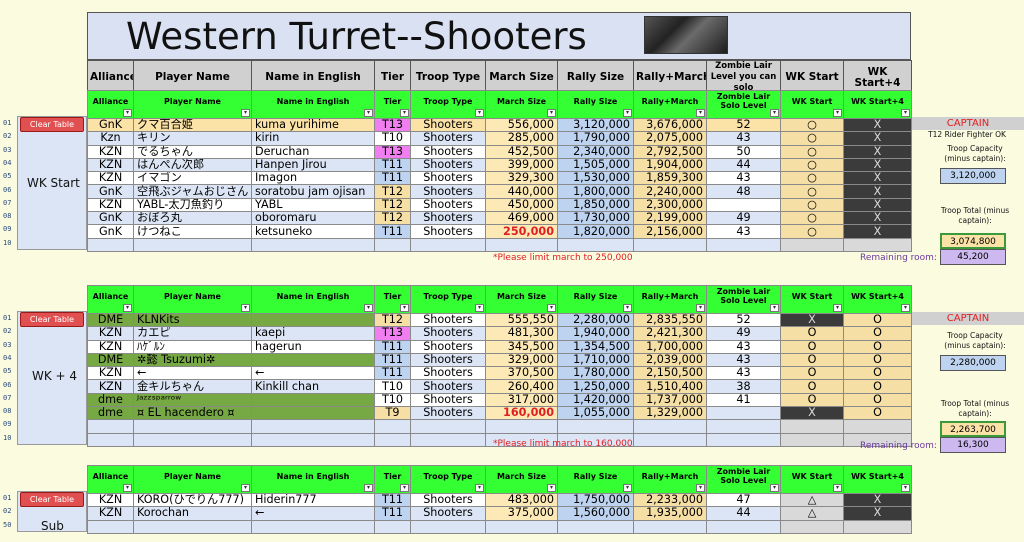  What do you see at coordinates (670, 165) in the screenshot?
I see `table-cell: 1,904,000` at bounding box center [670, 165].